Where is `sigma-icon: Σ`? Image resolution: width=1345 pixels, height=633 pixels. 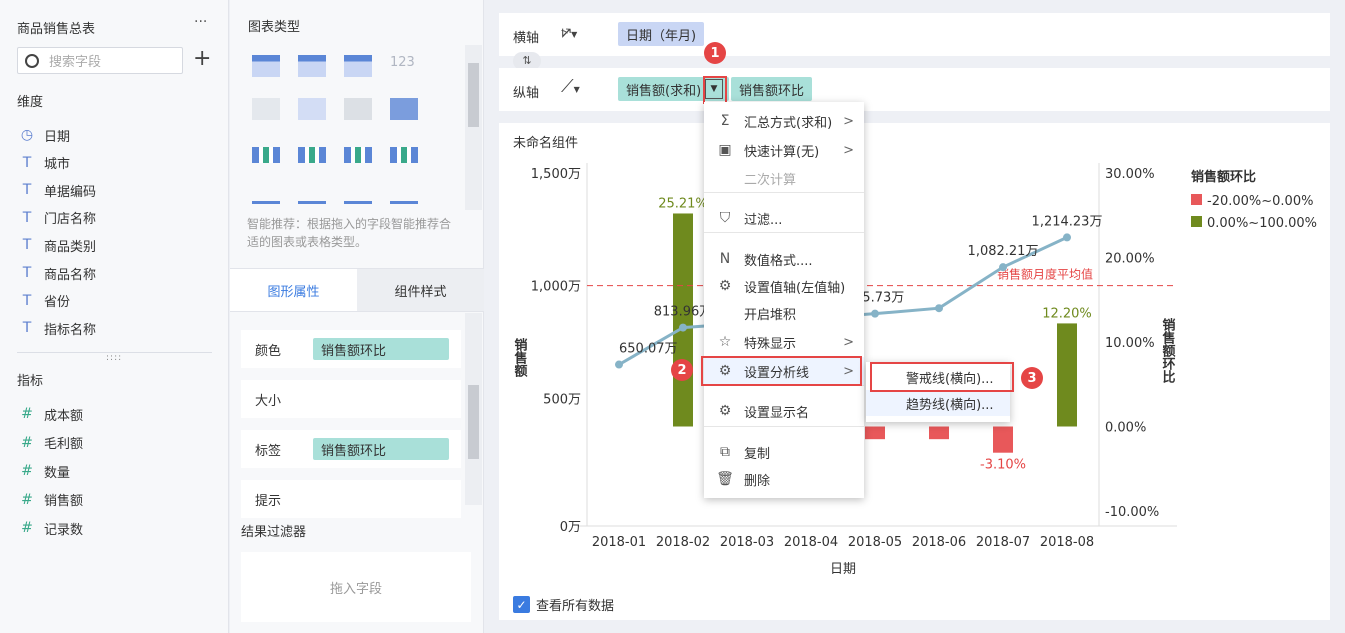 sigma-icon: Σ is located at coordinates (725, 121).